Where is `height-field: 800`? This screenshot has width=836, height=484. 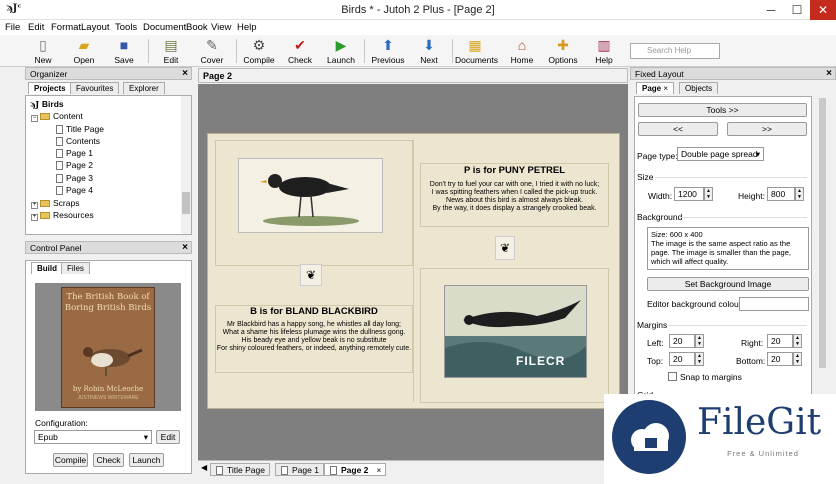 height-field: 800 is located at coordinates (781, 194).